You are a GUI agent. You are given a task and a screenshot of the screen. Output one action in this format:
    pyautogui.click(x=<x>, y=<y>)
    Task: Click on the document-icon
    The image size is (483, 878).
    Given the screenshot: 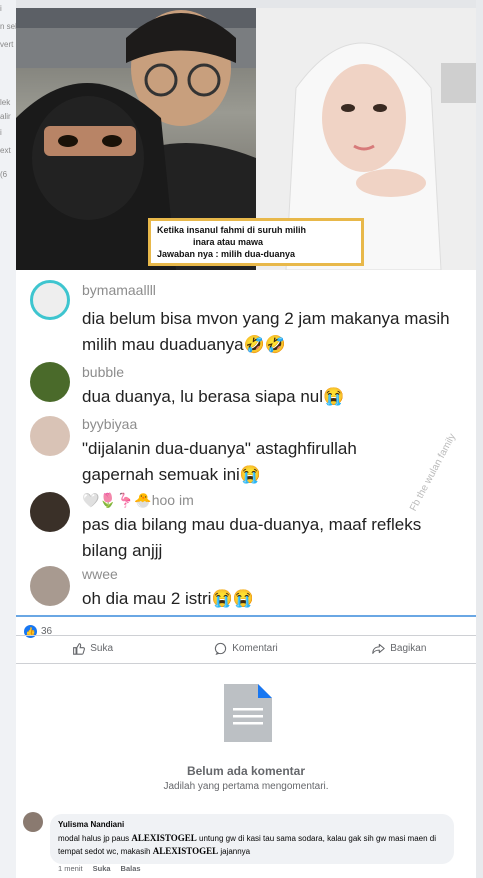 What is the action you would take?
    pyautogui.click(x=248, y=713)
    